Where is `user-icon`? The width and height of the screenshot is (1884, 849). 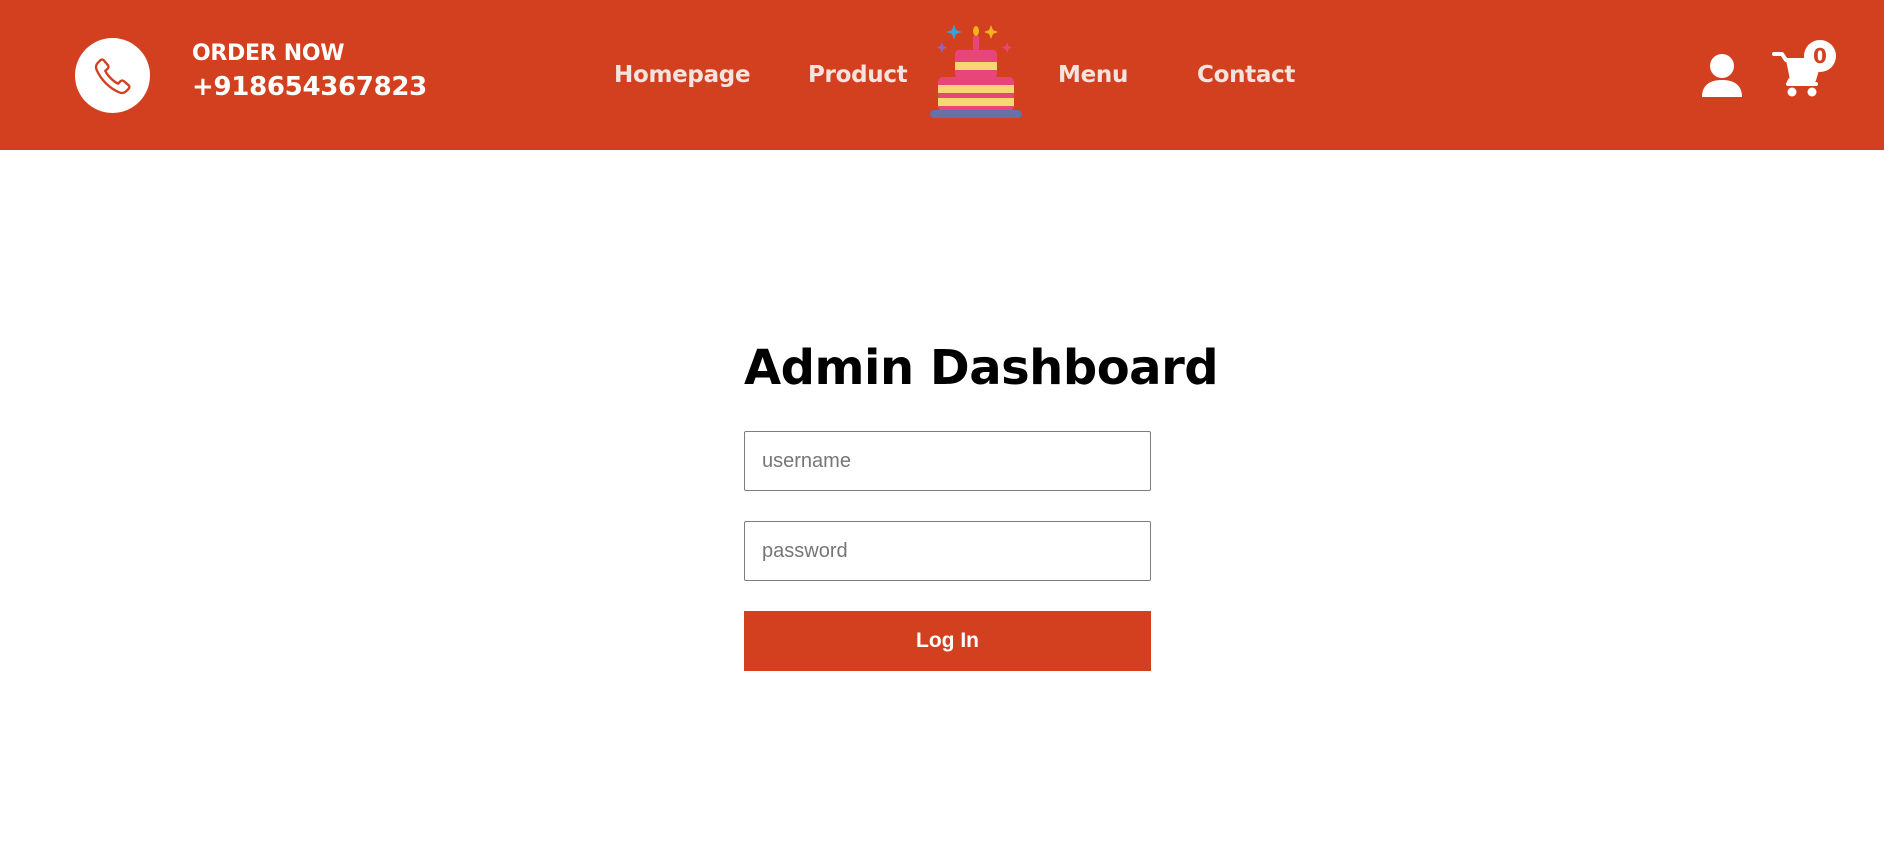 user-icon is located at coordinates (1722, 76).